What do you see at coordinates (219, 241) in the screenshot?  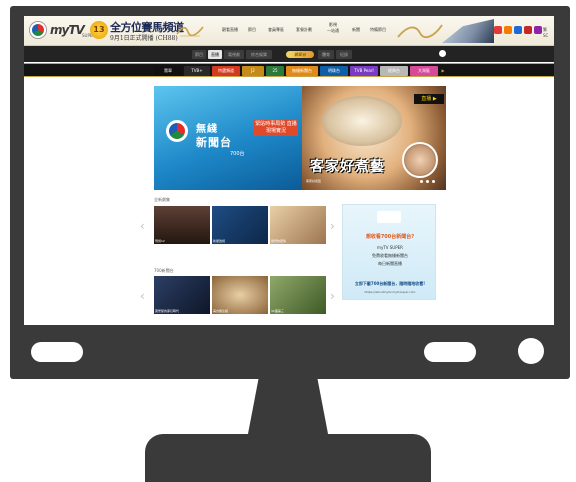 I see `thumb-caption: 新聞透視` at bounding box center [219, 241].